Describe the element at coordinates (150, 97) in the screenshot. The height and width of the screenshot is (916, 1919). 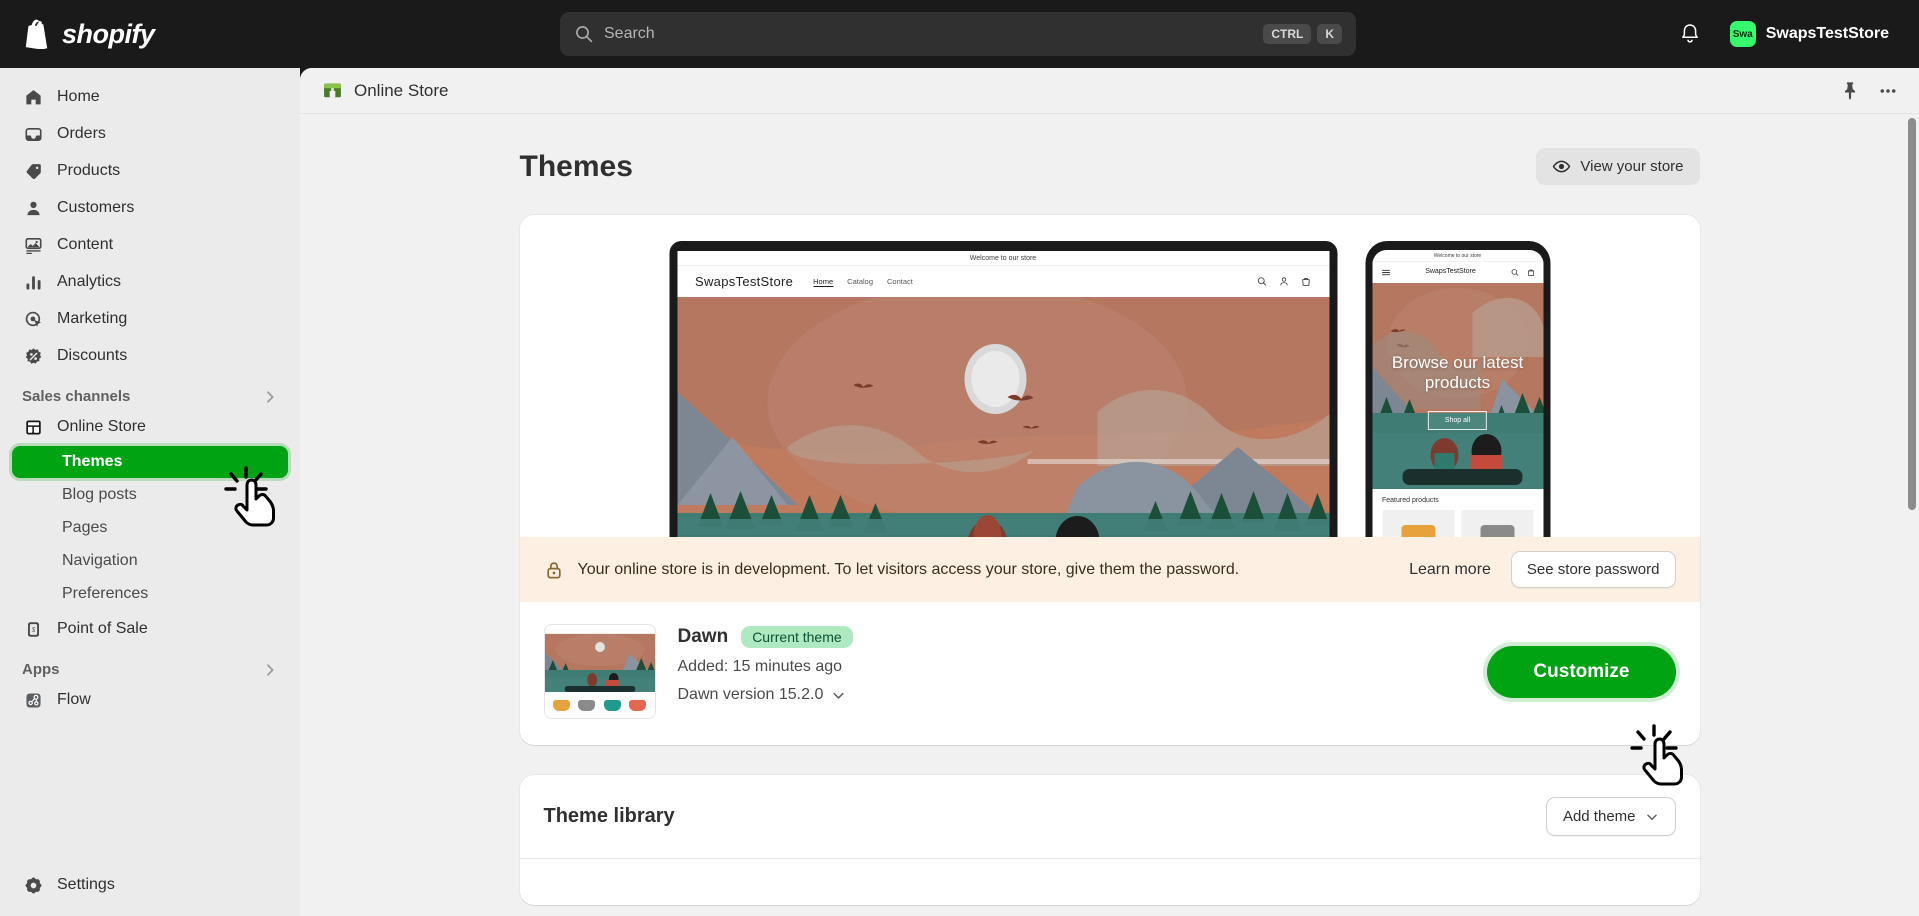
I see `sidebar-item-home: Home` at that location.